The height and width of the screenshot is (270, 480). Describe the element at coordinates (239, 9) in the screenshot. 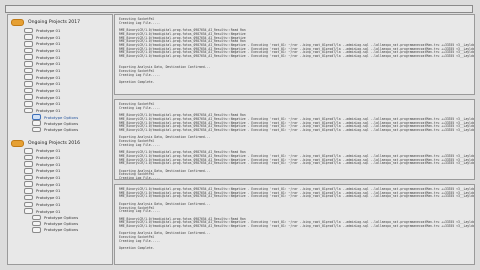

I see `top-toolbar` at that location.